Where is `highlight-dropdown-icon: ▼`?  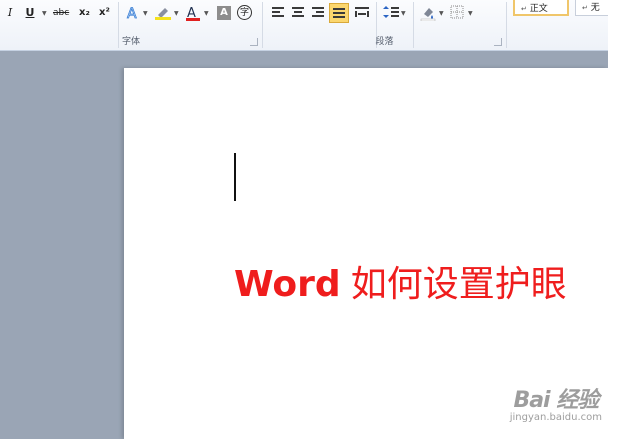
highlight-dropdown-icon: ▼ is located at coordinates (176, 13).